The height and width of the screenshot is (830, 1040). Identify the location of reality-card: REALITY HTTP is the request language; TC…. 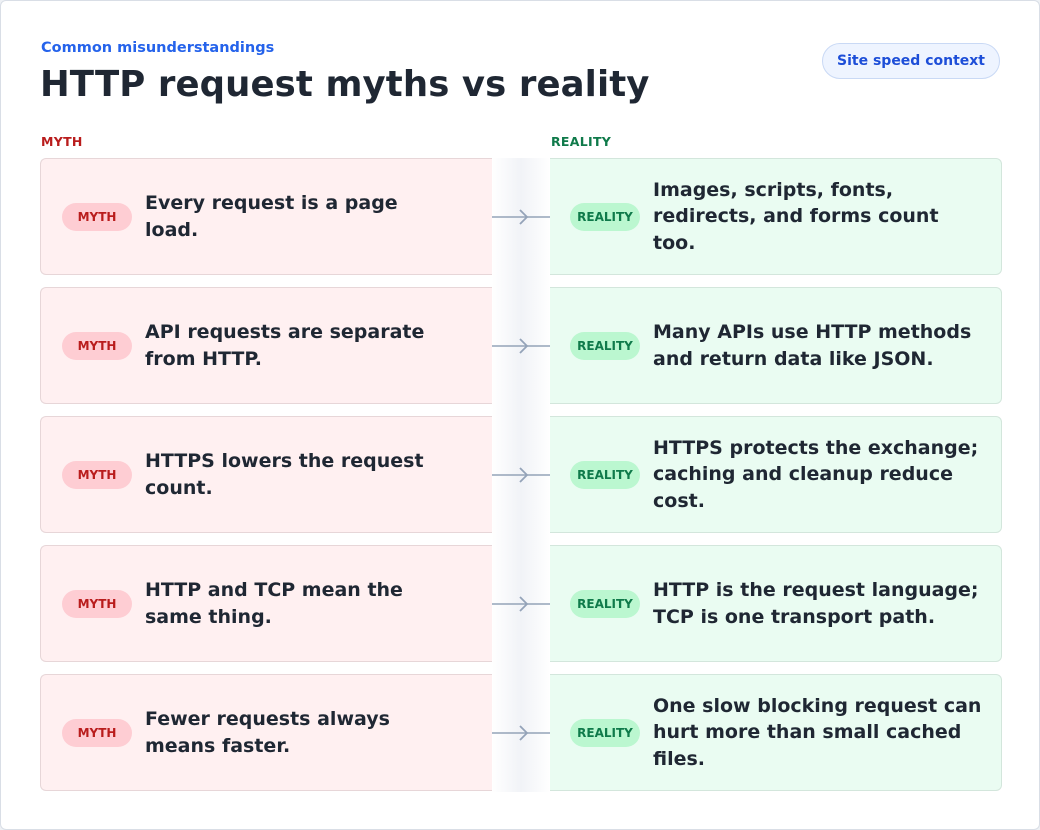
(776, 603).